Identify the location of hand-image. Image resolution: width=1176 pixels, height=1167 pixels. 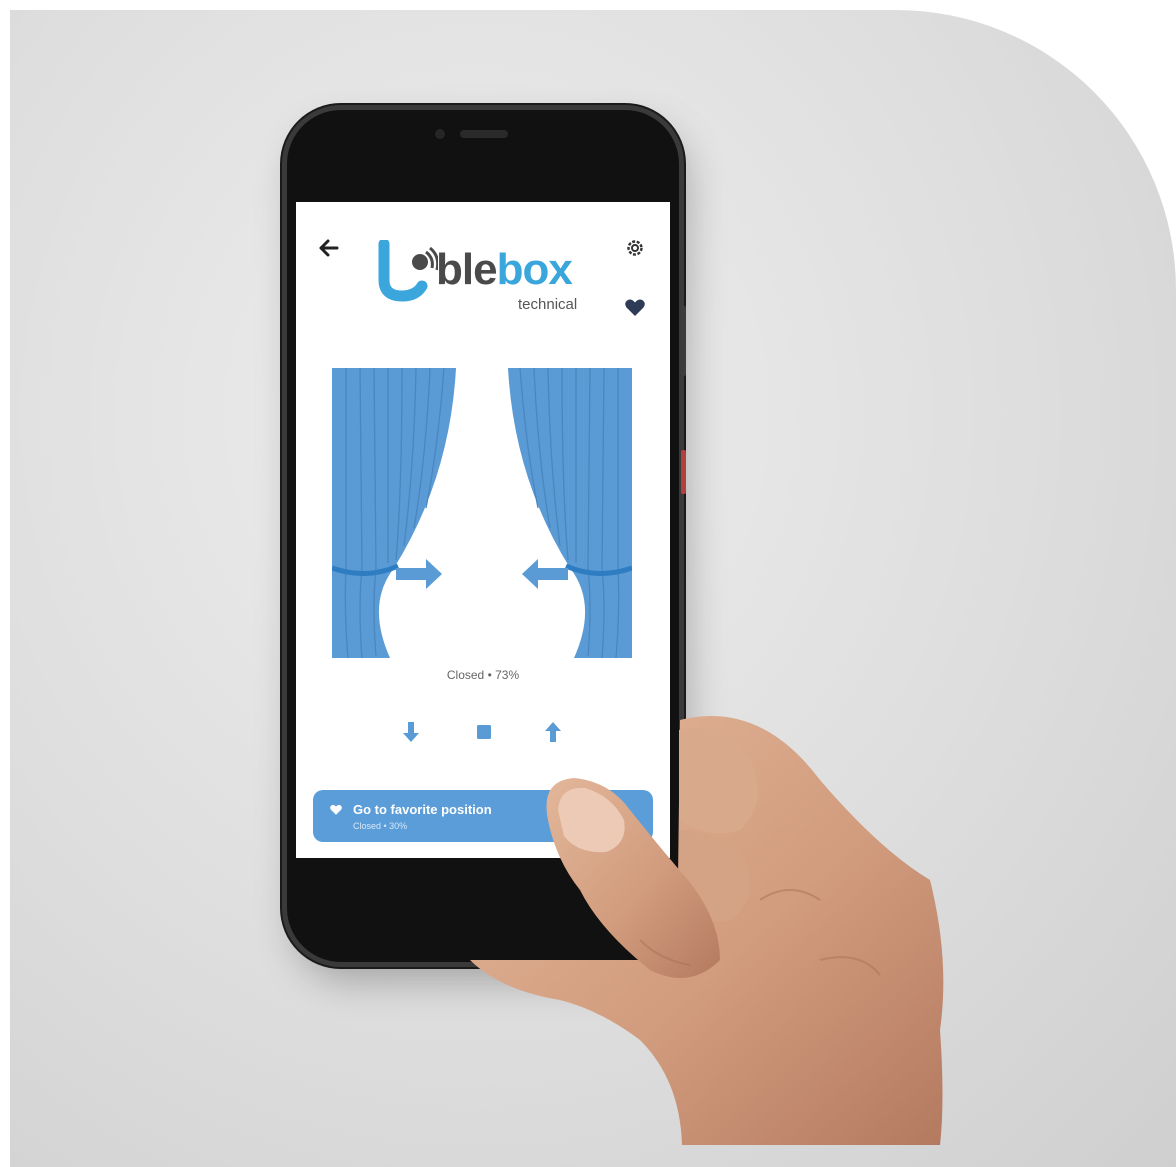
(707, 930).